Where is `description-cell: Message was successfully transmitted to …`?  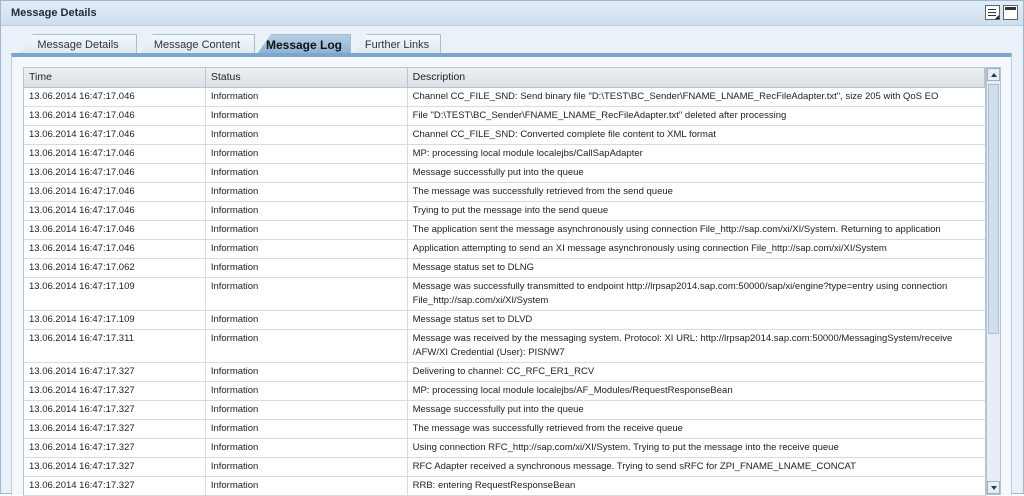 description-cell: Message was successfully transmitted to … is located at coordinates (680, 293).